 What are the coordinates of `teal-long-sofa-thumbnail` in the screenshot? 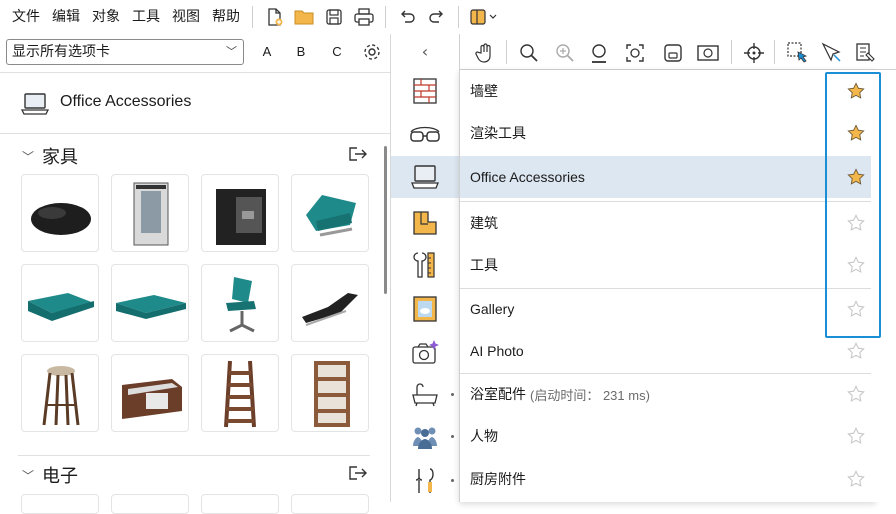 It's located at (150, 303).